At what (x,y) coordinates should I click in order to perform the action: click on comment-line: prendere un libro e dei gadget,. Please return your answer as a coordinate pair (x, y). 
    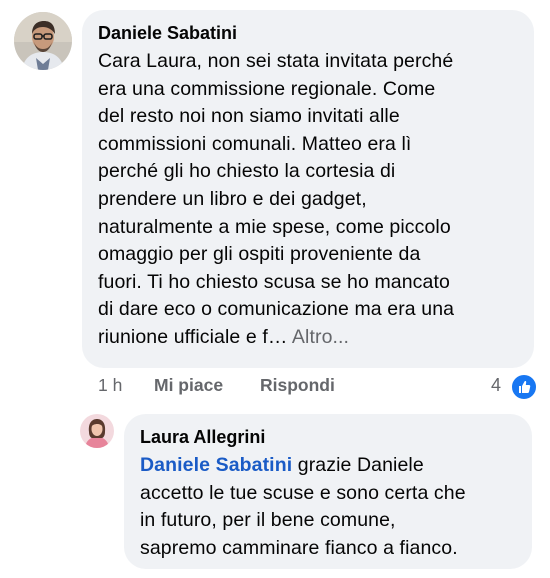
    Looking at the image, I should click on (232, 198).